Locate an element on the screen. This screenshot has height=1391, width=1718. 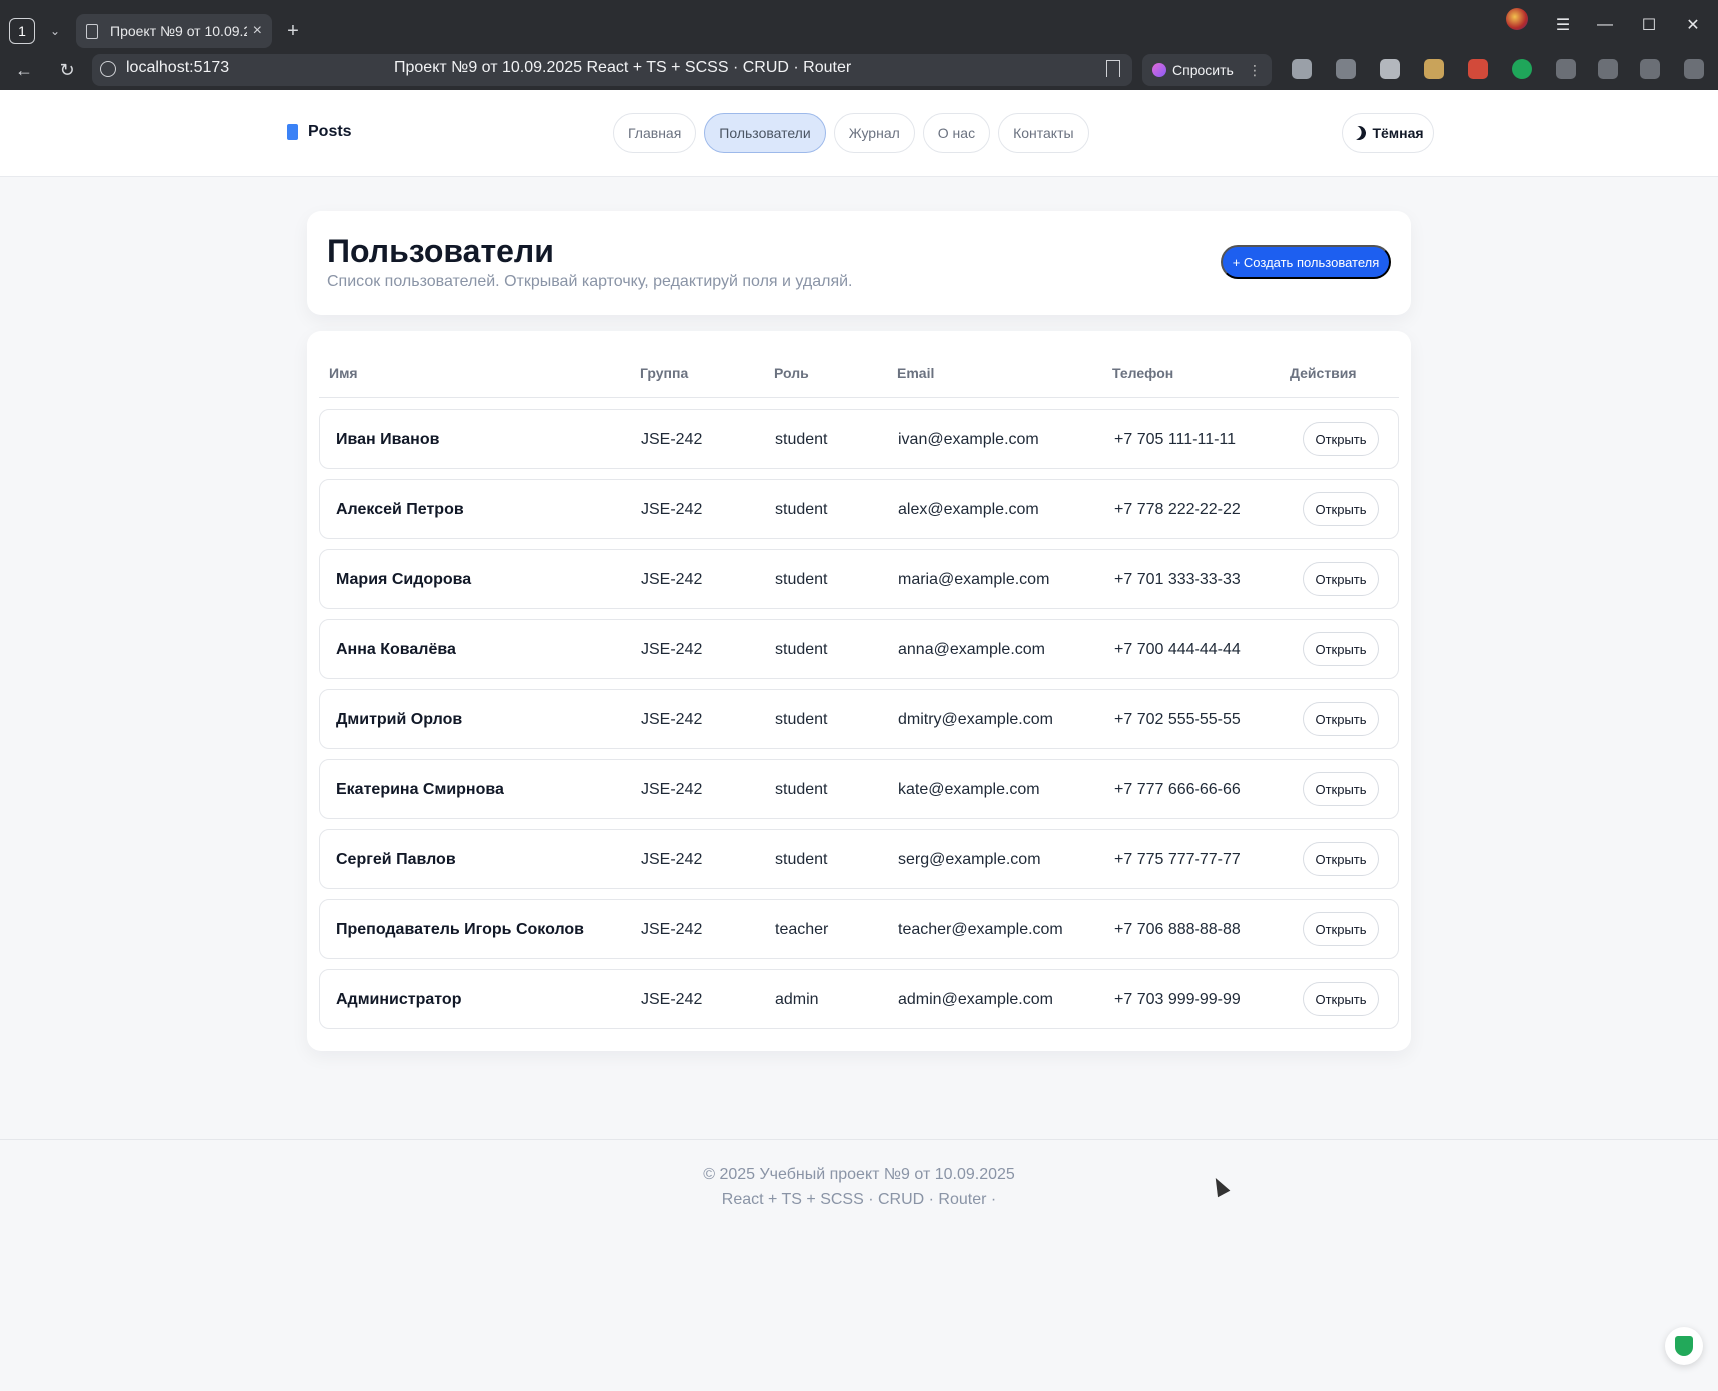
hex-ext-icon is located at coordinates (1346, 69).